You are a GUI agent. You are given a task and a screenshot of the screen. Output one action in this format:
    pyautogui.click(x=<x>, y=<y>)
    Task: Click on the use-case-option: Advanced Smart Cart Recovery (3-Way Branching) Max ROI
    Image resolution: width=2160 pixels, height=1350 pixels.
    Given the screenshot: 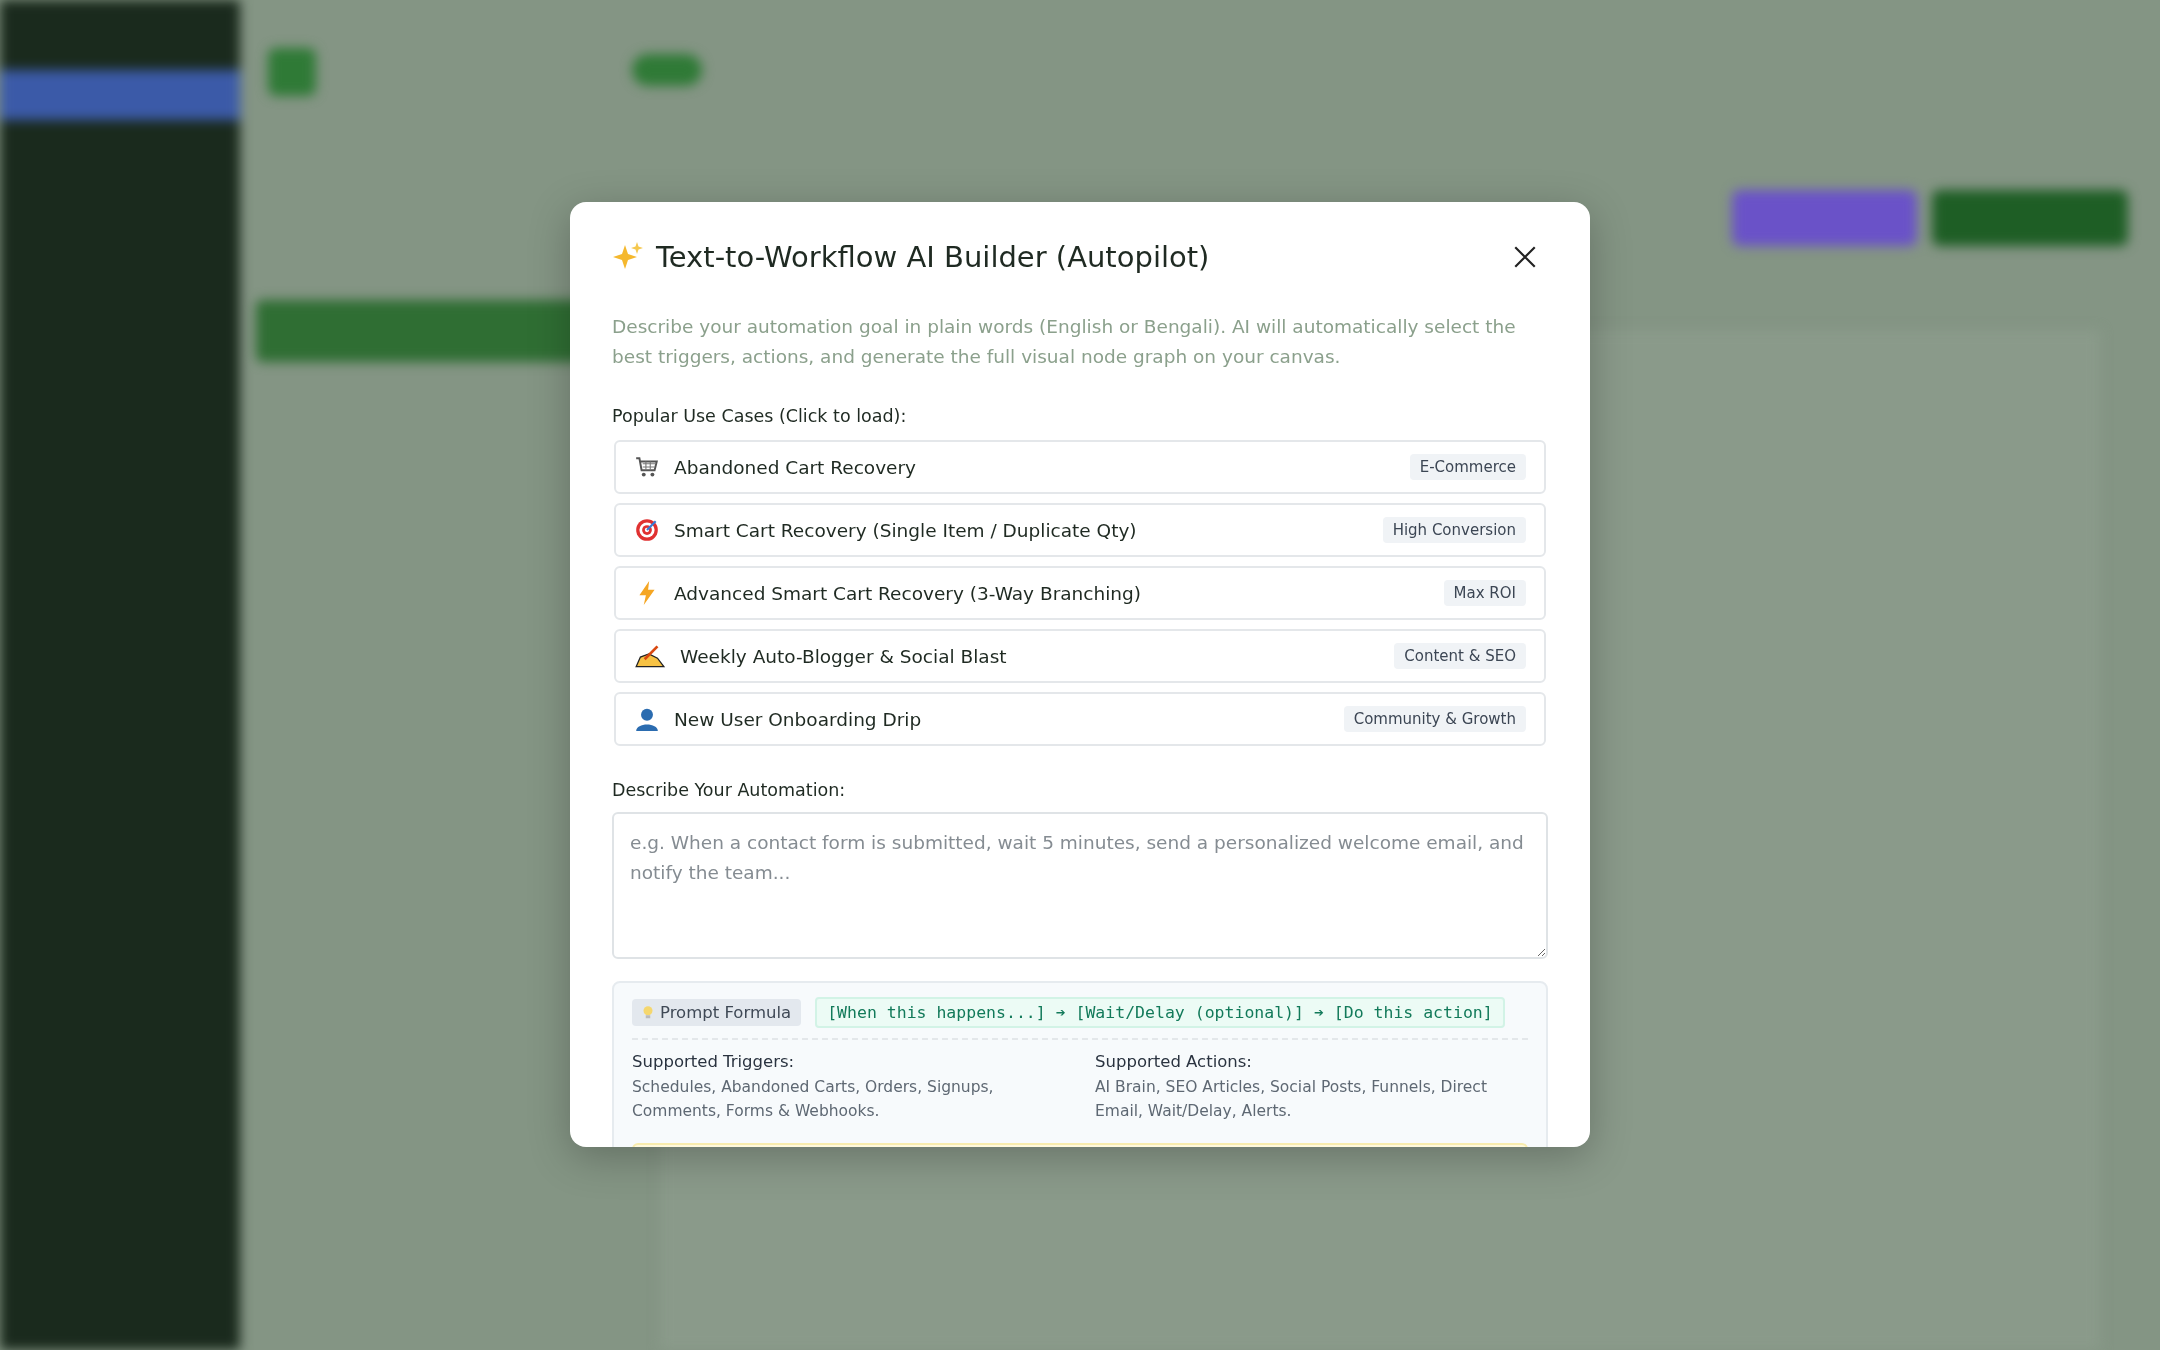 What is the action you would take?
    pyautogui.click(x=1080, y=593)
    